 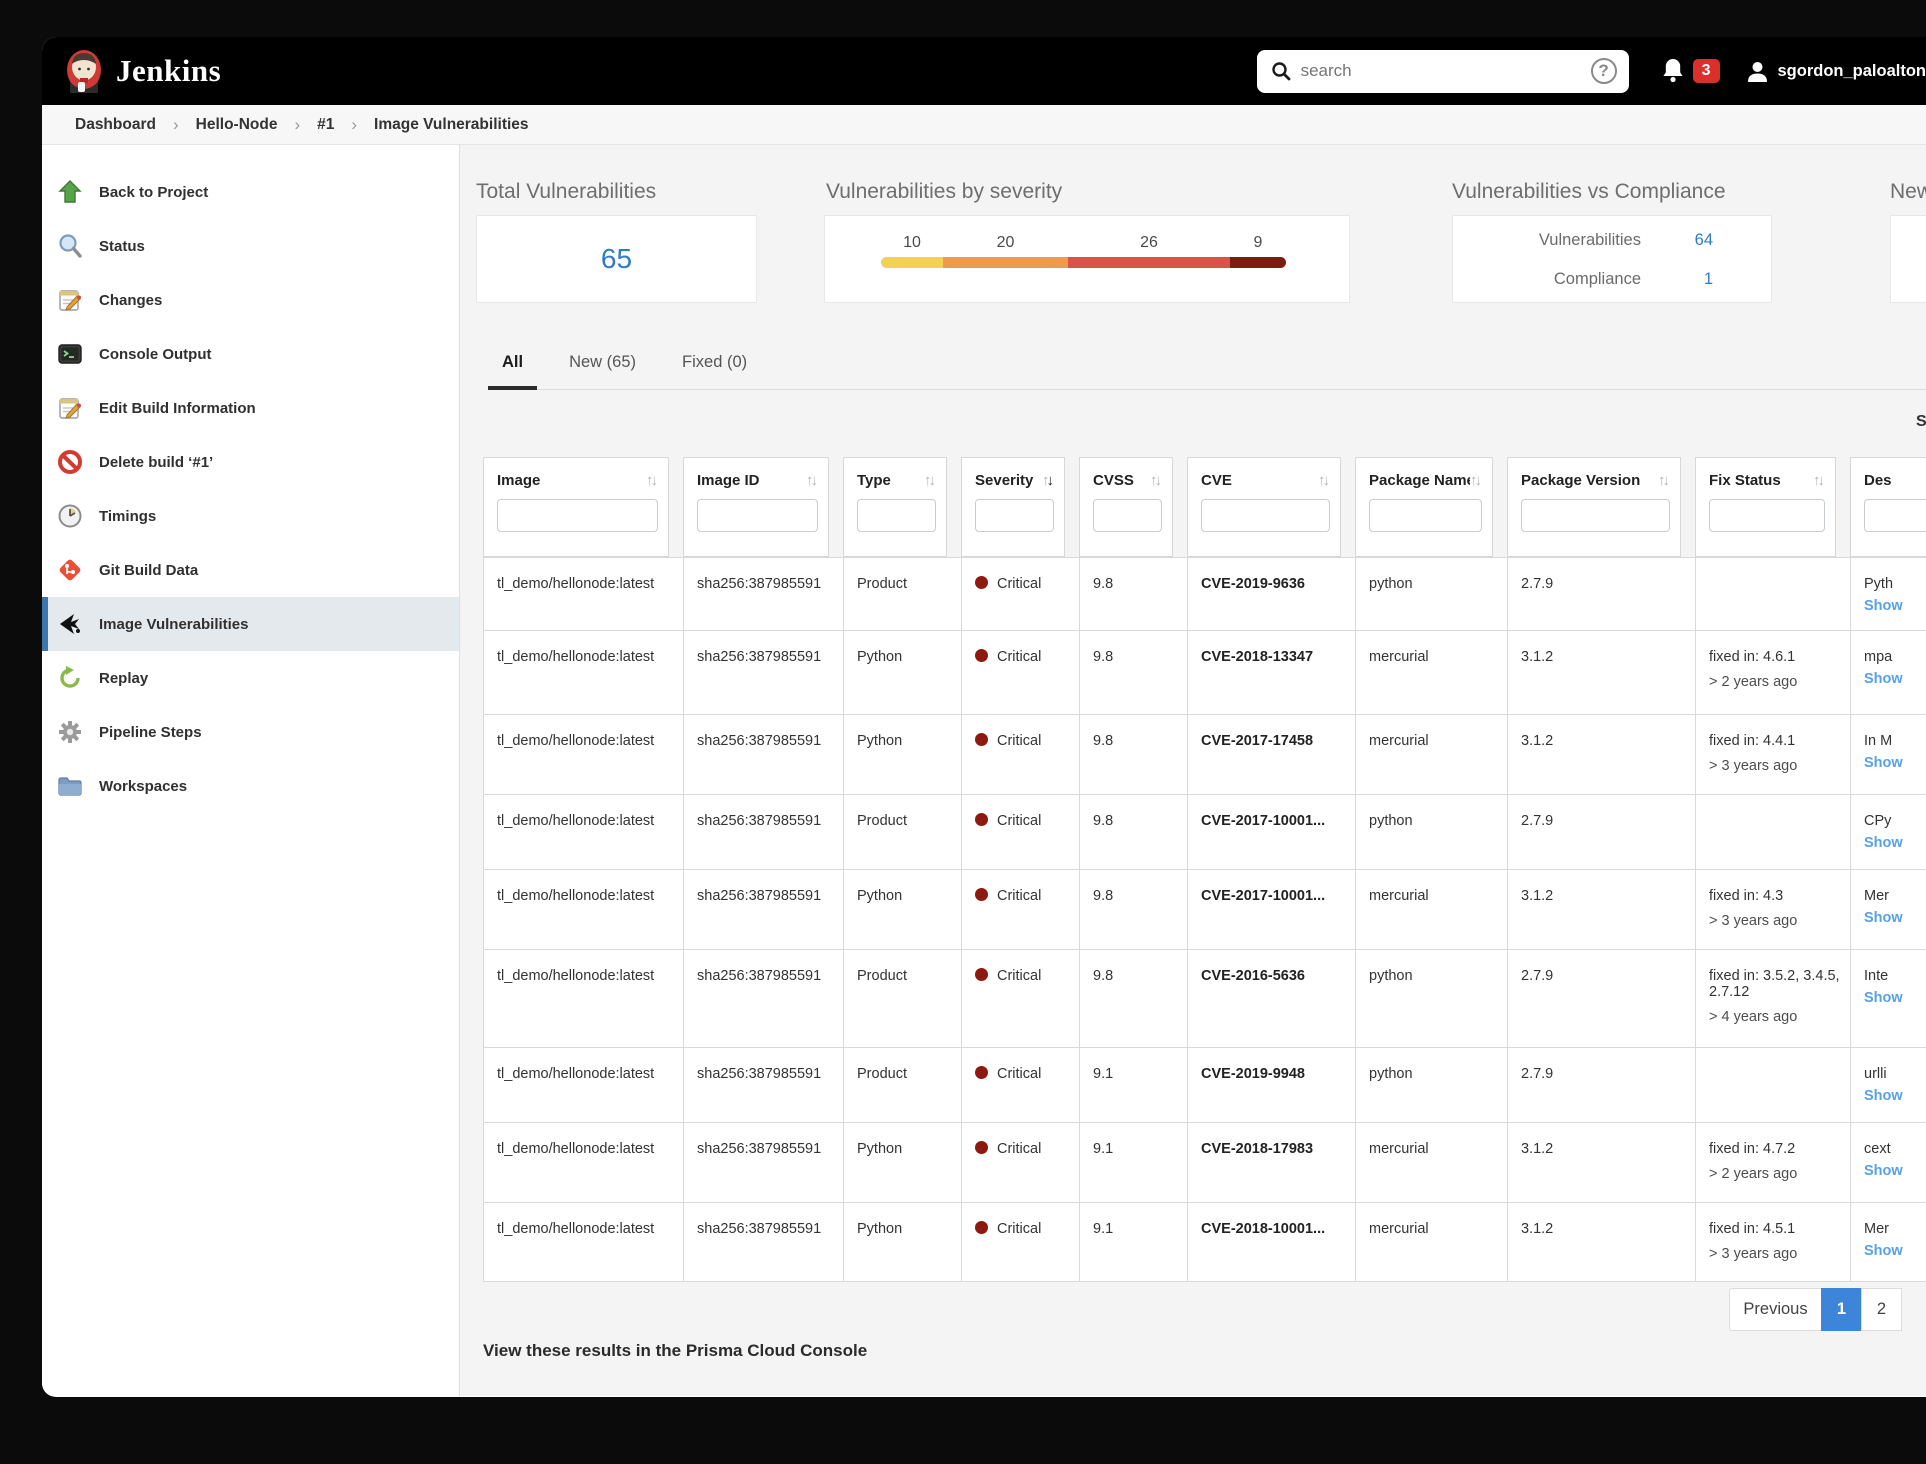 What do you see at coordinates (896, 515) in the screenshot?
I see `filter-input-type` at bounding box center [896, 515].